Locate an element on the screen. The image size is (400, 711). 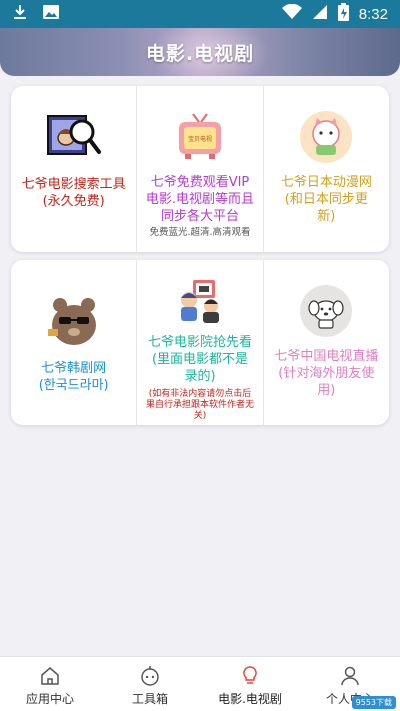
wifi-icon is located at coordinates (291, 13).